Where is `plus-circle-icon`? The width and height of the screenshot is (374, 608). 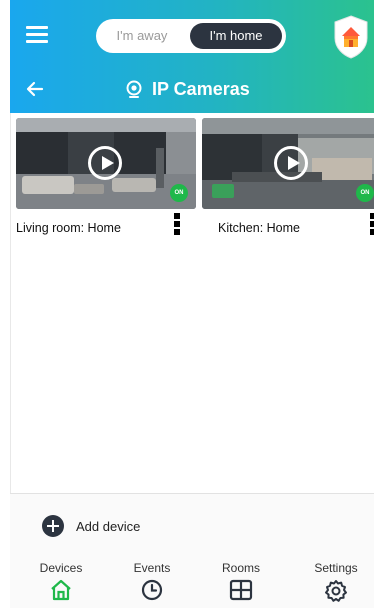
plus-circle-icon is located at coordinates (53, 526).